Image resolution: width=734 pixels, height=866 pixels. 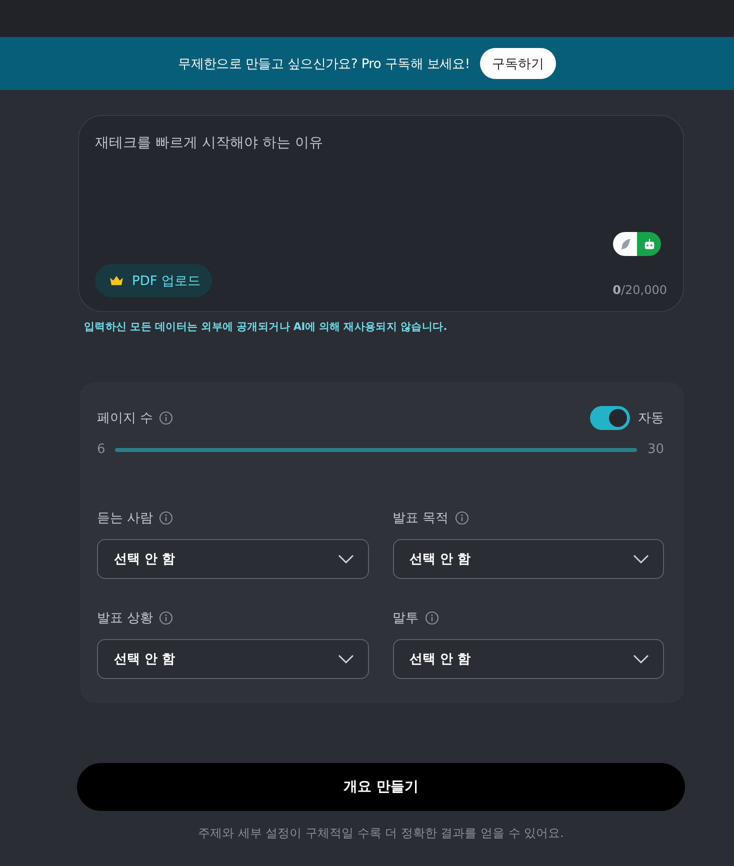 What do you see at coordinates (116, 280) in the screenshot?
I see `crown-icon` at bounding box center [116, 280].